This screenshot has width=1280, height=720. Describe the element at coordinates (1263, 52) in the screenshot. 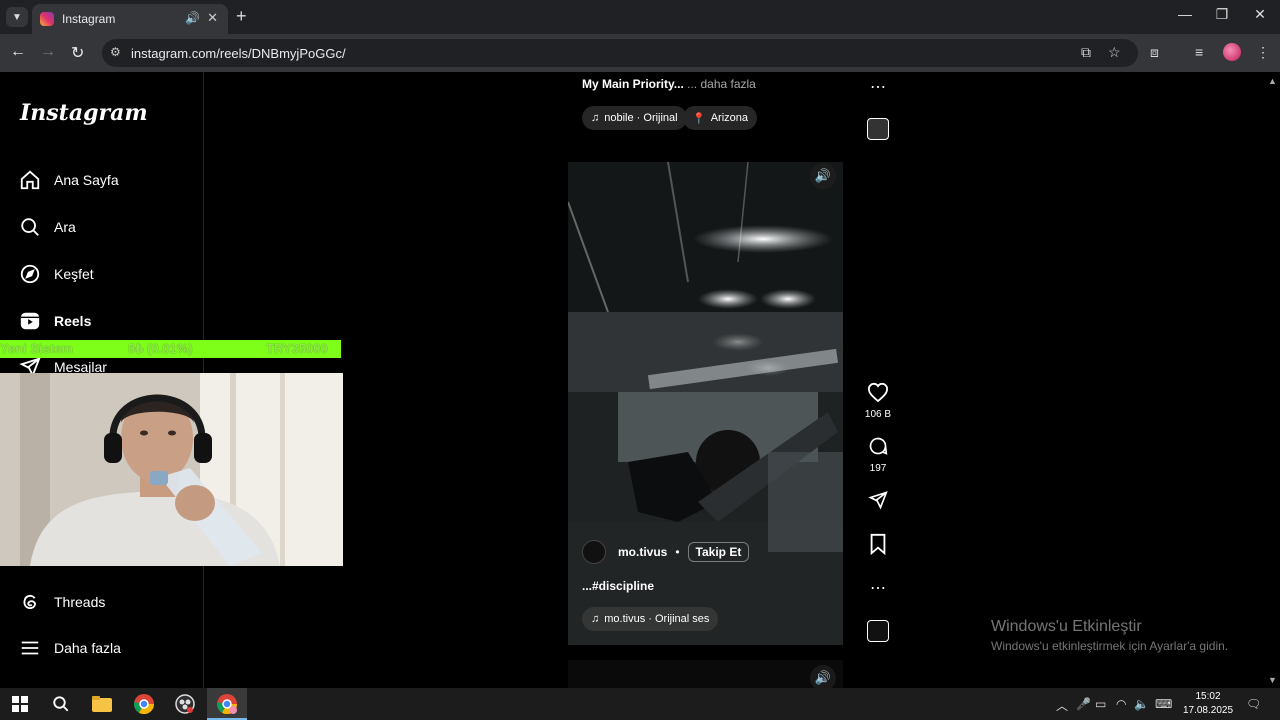

I see `chrome-menu-icon: ⋮` at that location.